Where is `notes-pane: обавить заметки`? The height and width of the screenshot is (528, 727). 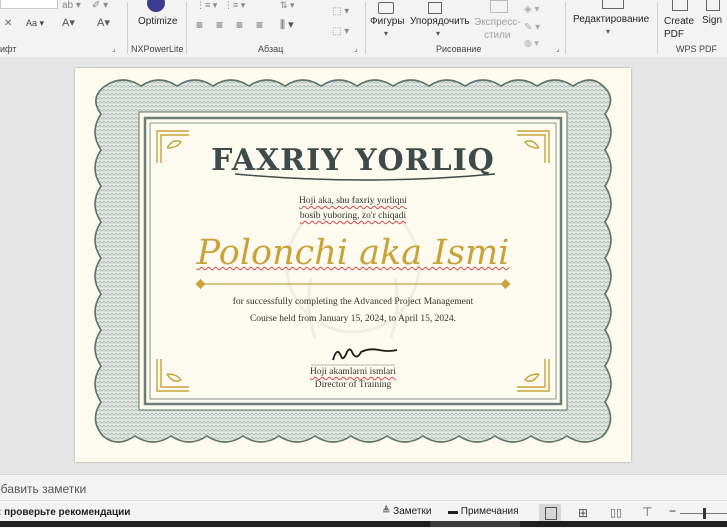 notes-pane: обавить заметки is located at coordinates (363, 487).